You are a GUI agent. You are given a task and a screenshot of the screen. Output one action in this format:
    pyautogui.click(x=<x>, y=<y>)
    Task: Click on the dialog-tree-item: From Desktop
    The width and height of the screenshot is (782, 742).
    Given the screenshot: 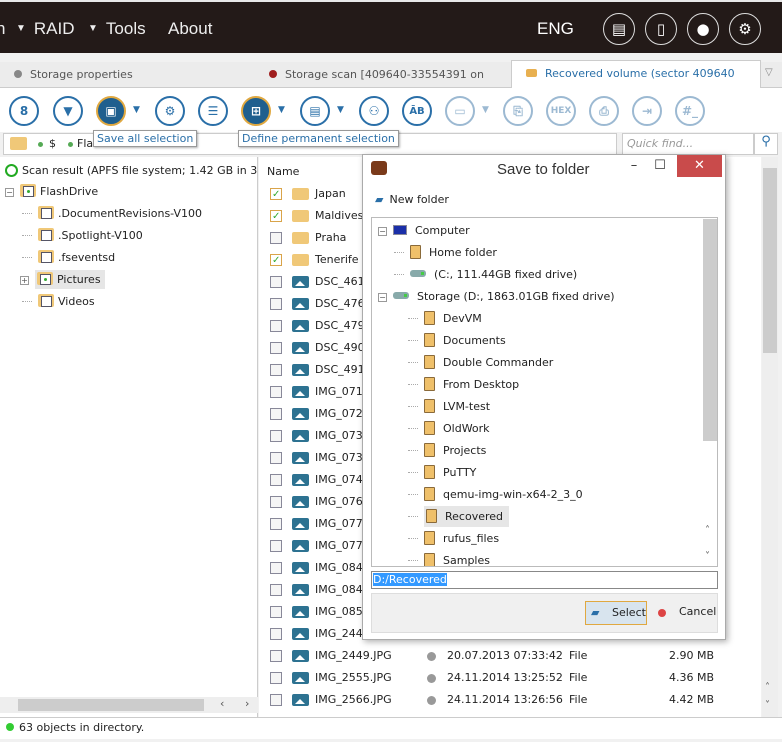 What is the action you would take?
    pyautogui.click(x=463, y=385)
    